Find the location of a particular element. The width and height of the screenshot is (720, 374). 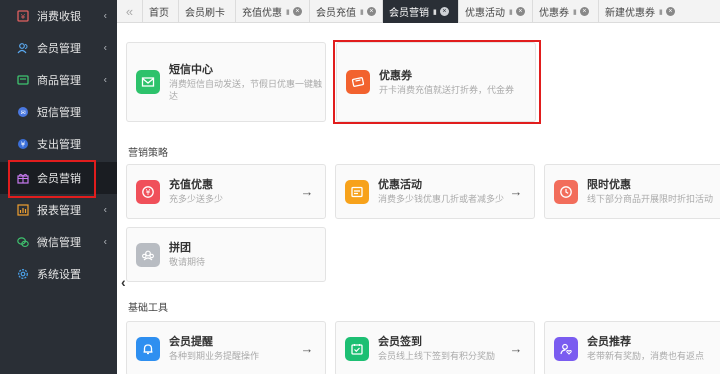

sidebar-item-cashier: ¥ 消费收银 ‹ is located at coordinates (58, 16).